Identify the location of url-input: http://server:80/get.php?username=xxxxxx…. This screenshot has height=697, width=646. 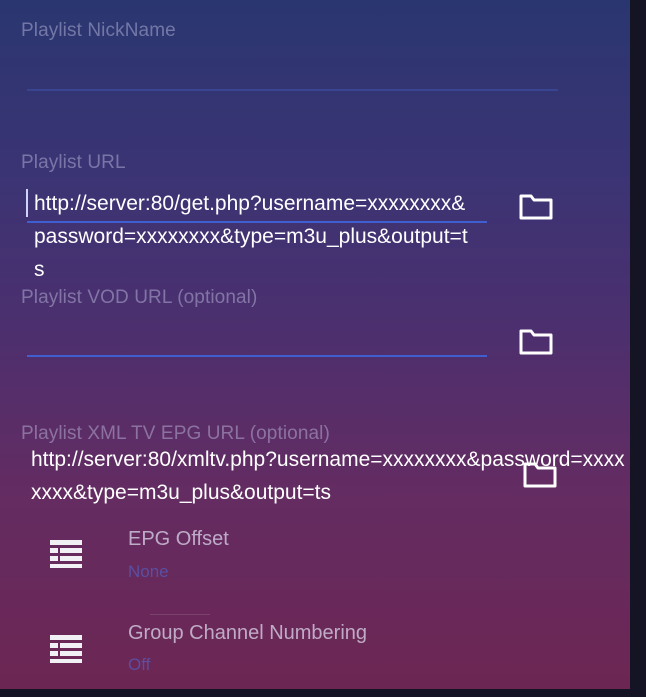
(252, 236).